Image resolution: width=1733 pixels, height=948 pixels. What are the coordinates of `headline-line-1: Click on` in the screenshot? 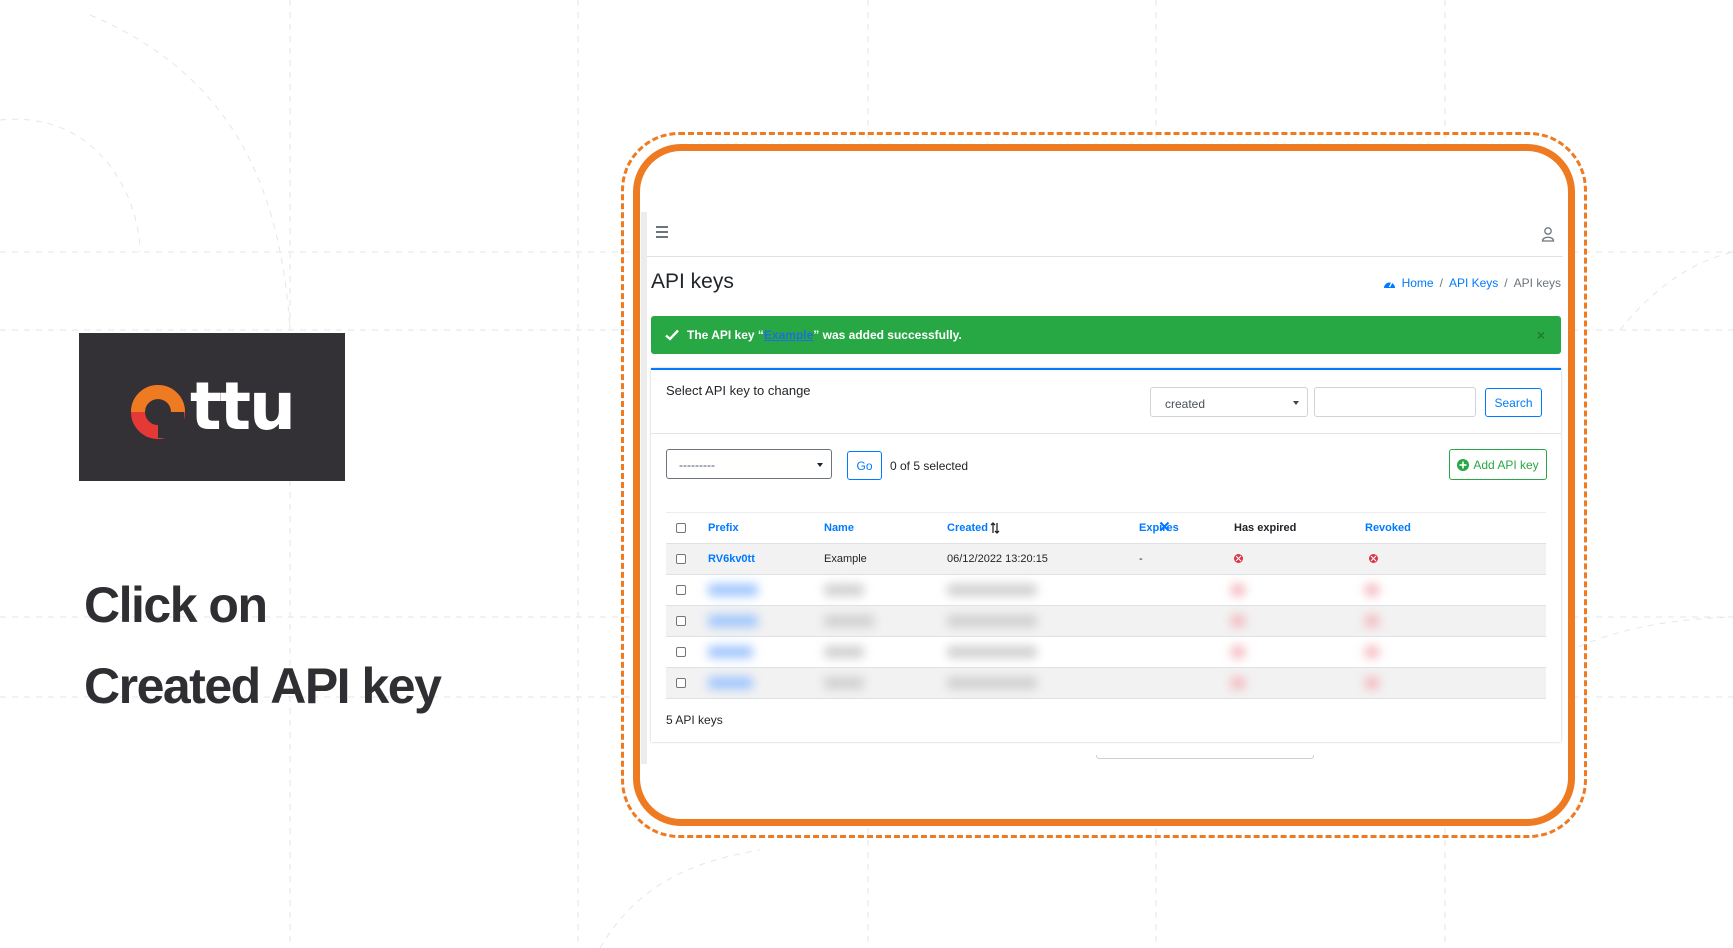 It's located at (176, 605).